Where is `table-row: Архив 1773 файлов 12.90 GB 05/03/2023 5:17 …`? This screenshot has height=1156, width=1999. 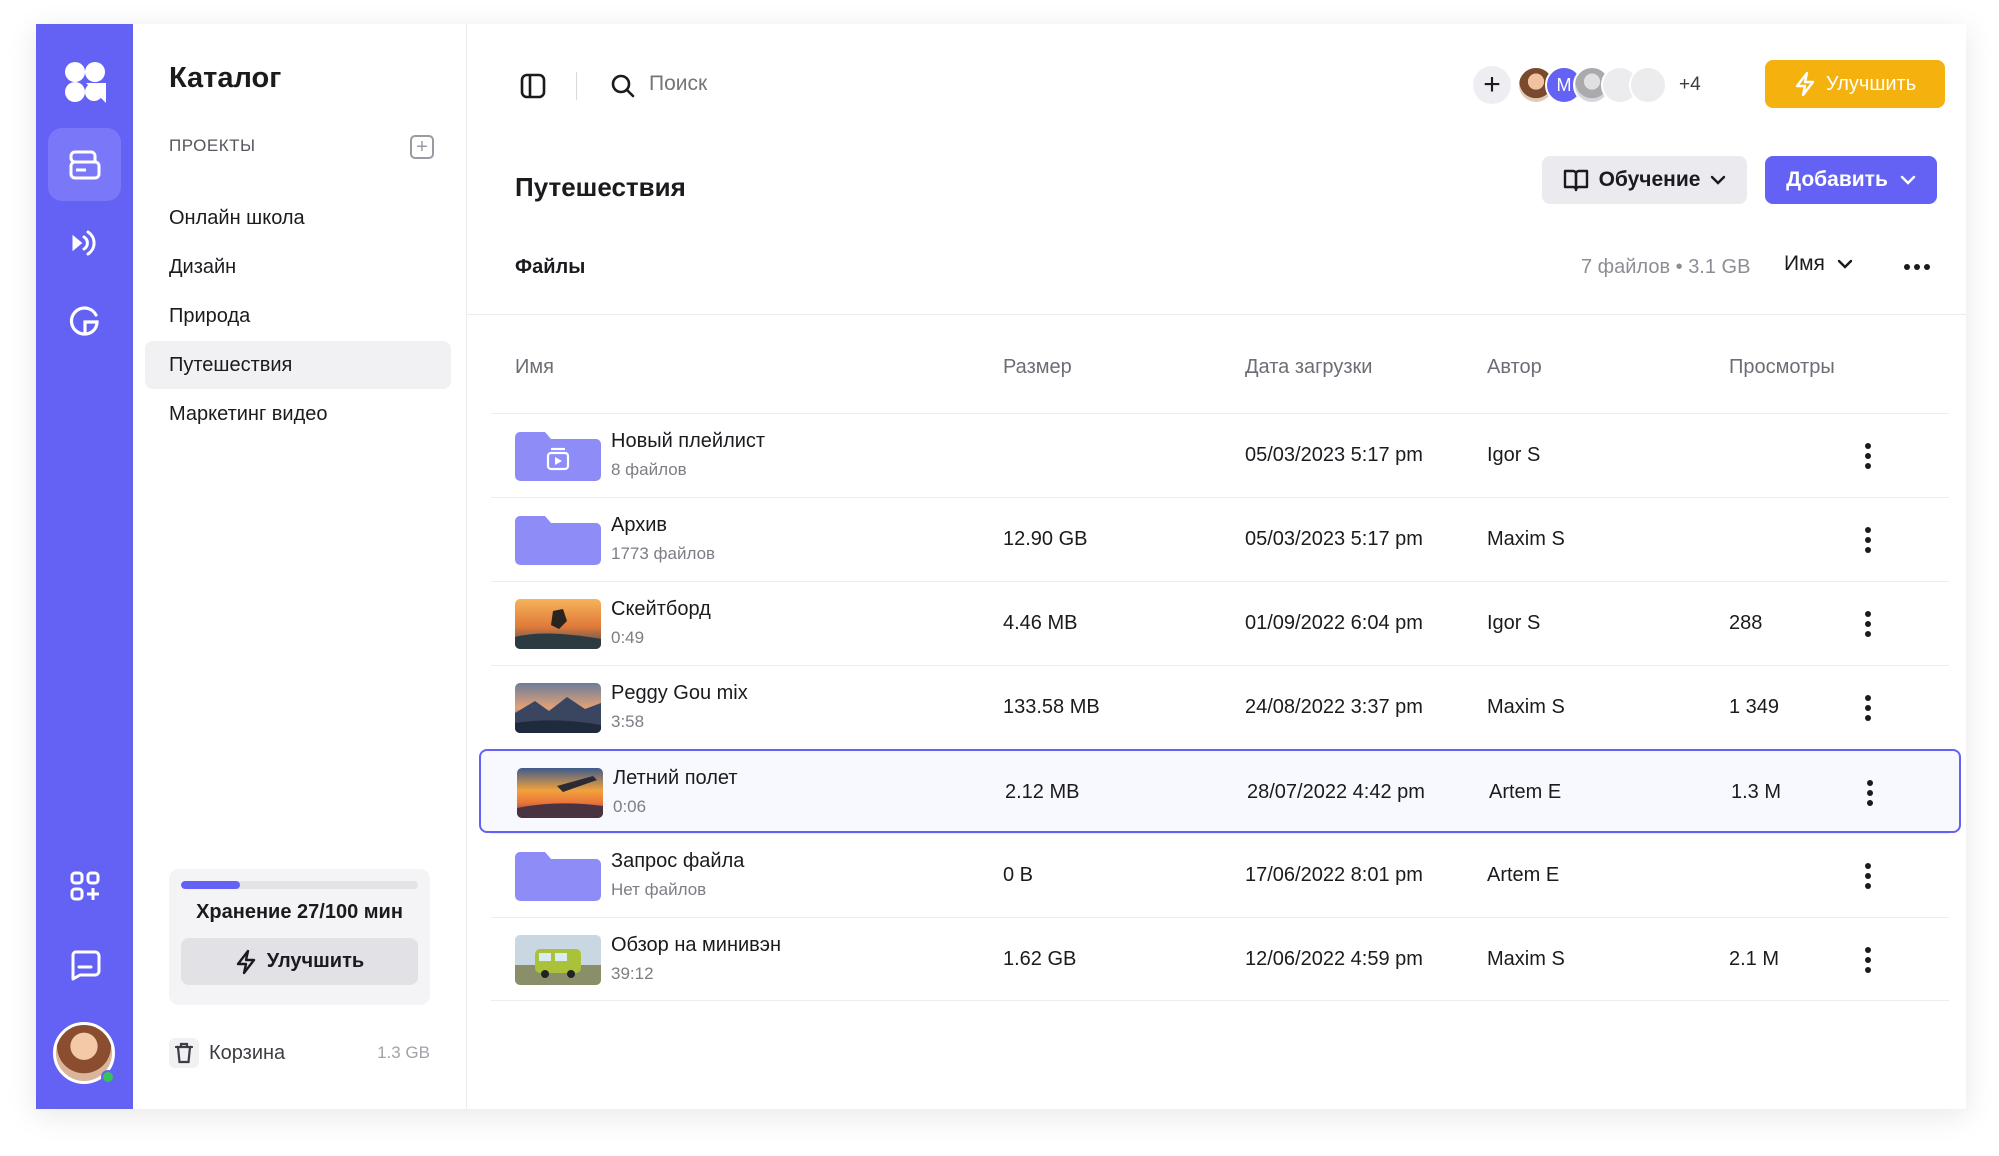
table-row: Архив 1773 файлов 12.90 GB 05/03/2023 5:17 … is located at coordinates (1220, 539).